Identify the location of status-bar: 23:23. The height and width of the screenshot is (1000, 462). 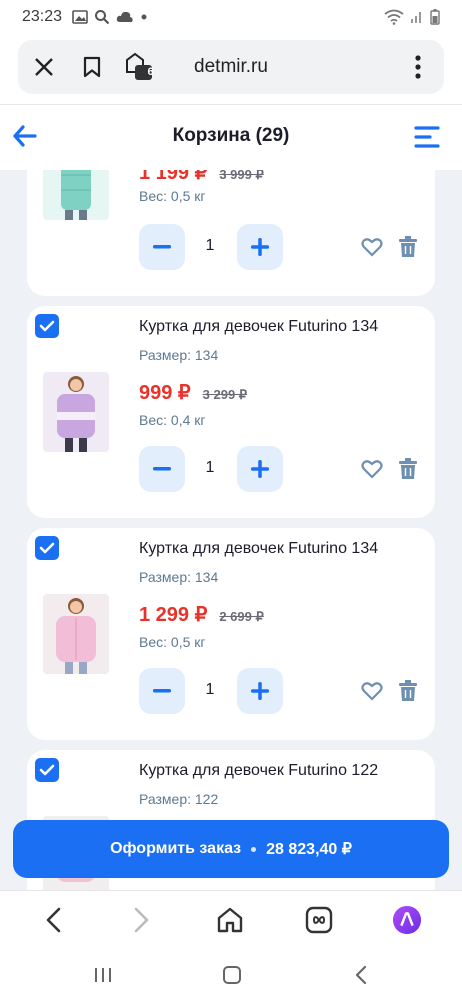
(231, 17).